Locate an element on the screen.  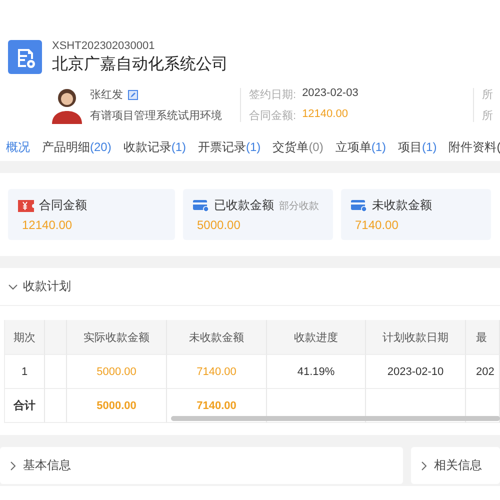
status-tag: 部分收款 is located at coordinates (299, 205).